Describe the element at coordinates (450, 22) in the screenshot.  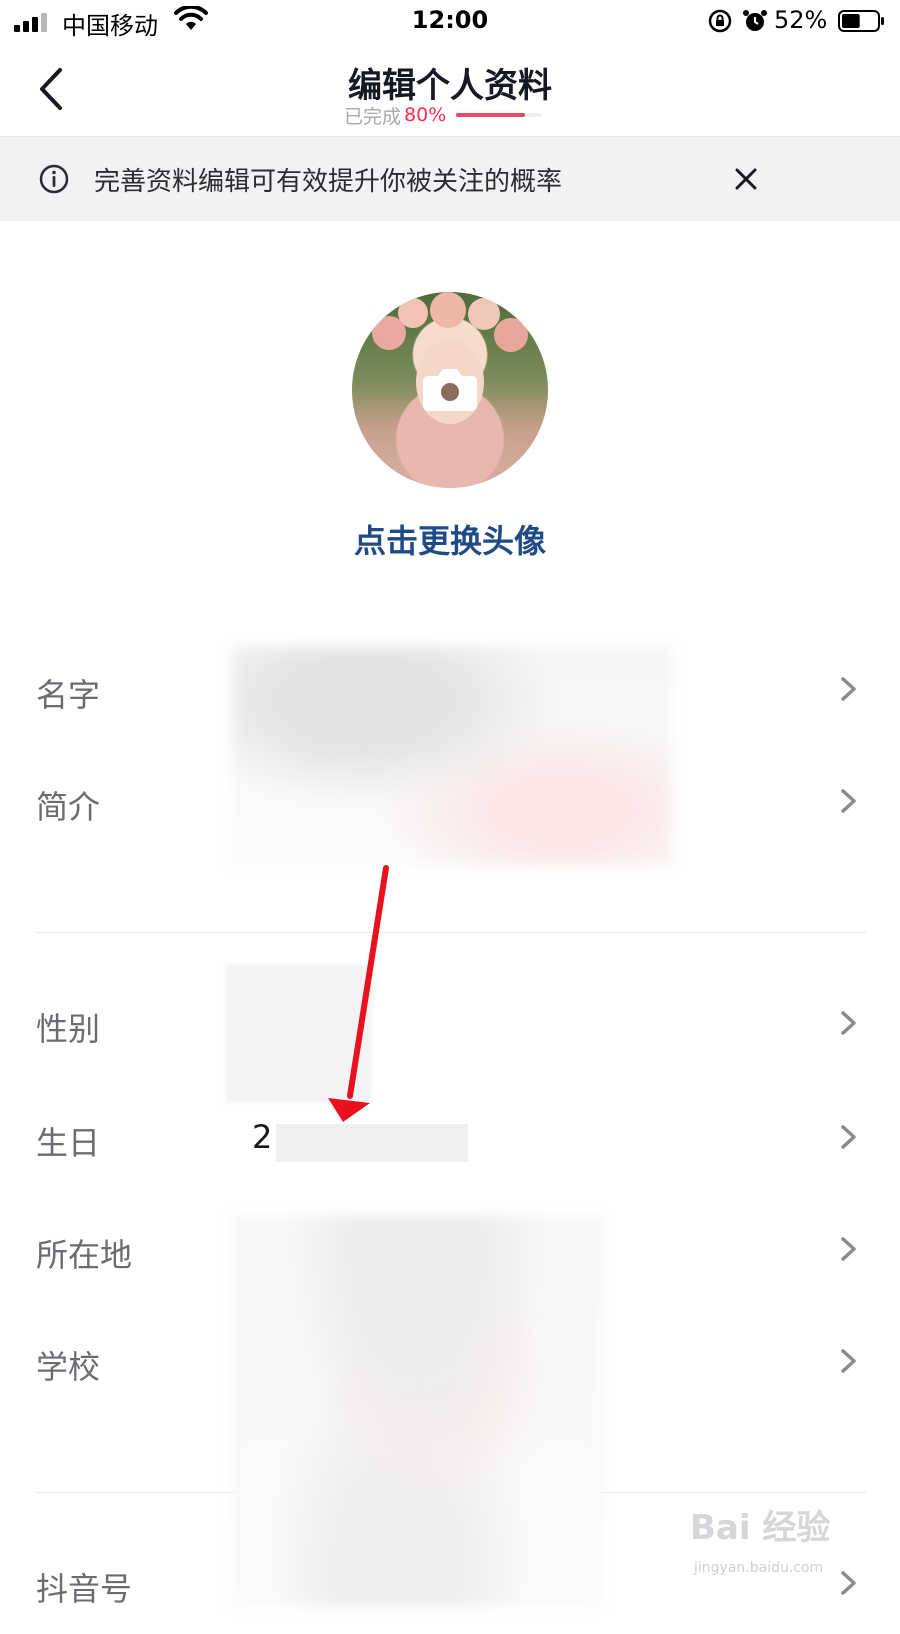
I see `status-bar: 中国移动 12:00 52%` at that location.